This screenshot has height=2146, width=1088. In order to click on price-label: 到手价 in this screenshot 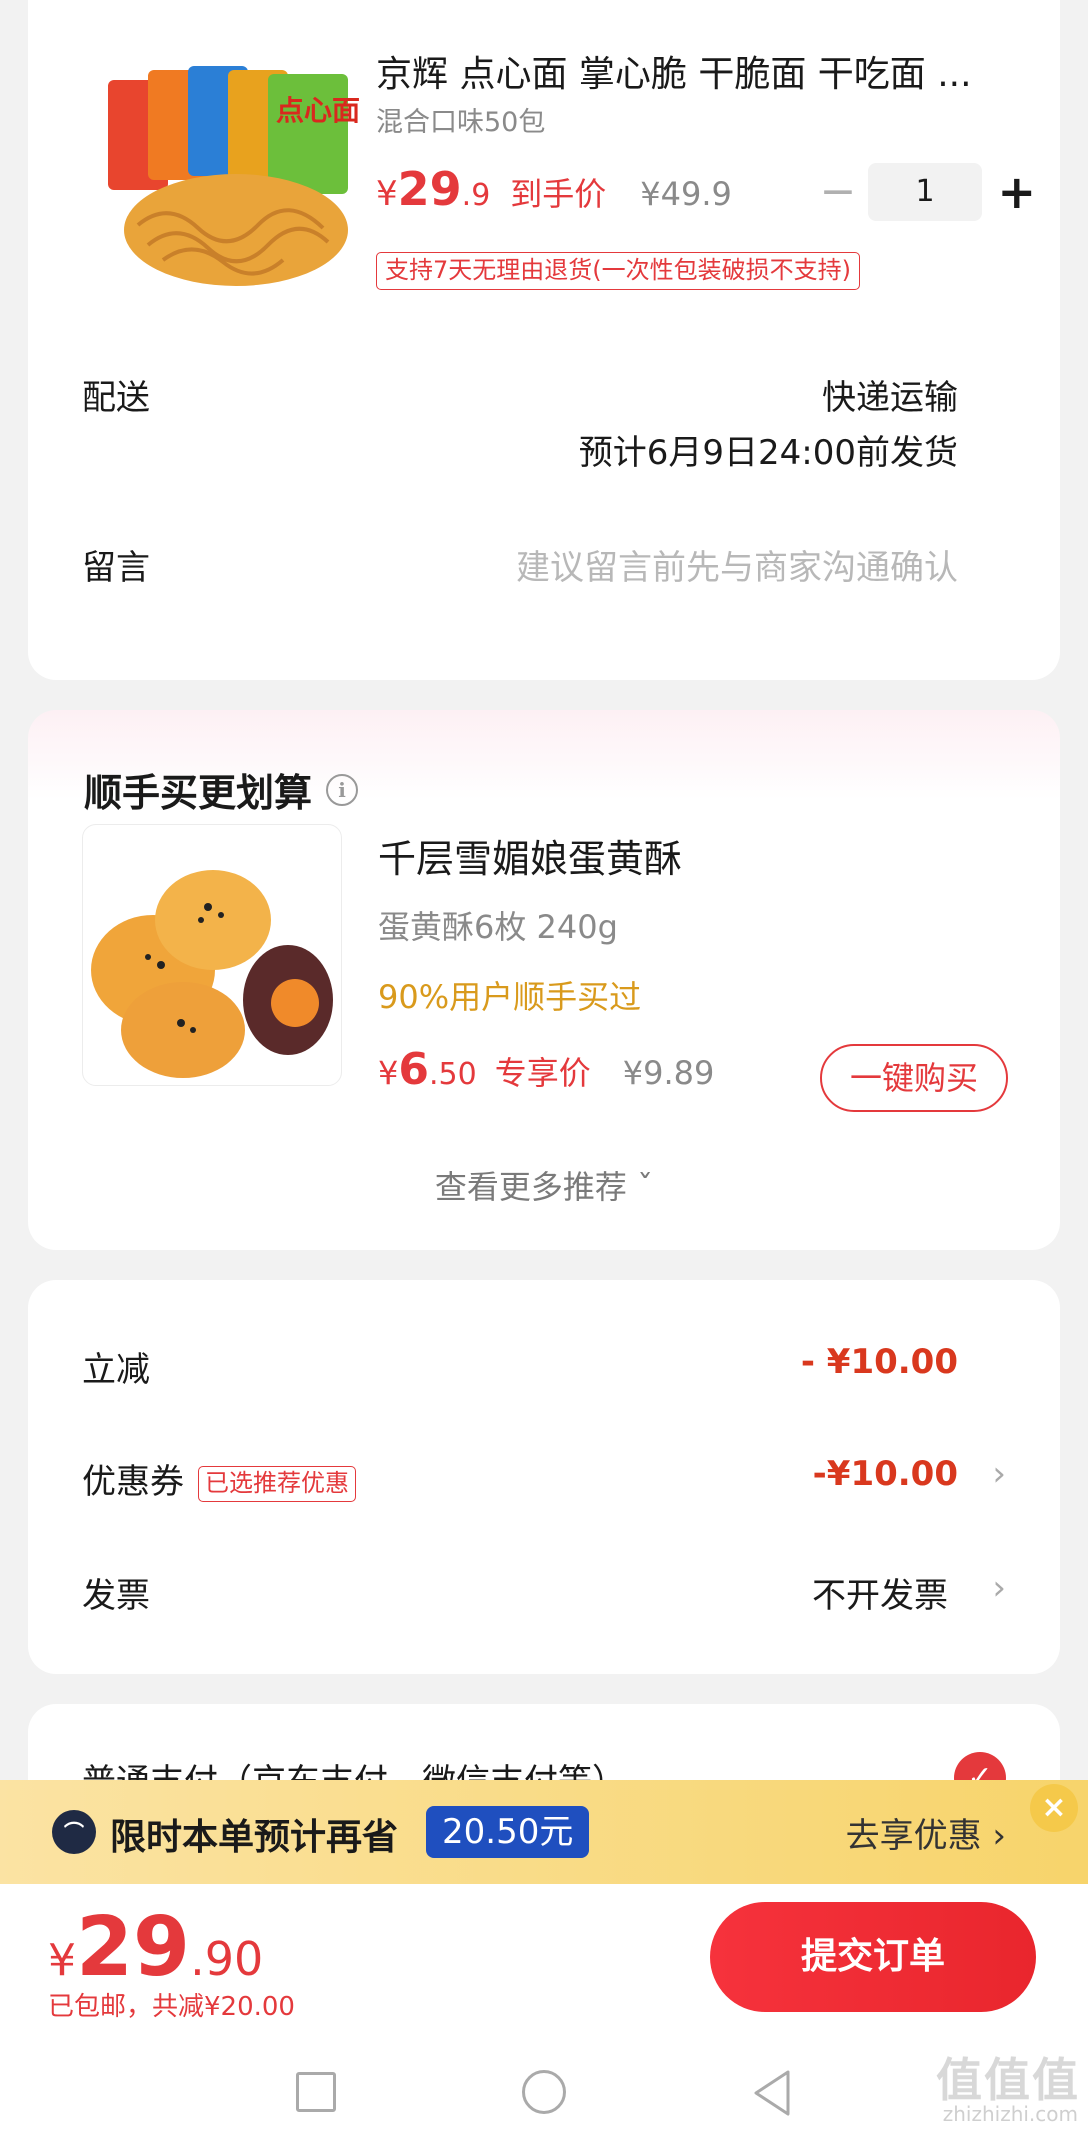, I will do `click(558, 194)`.